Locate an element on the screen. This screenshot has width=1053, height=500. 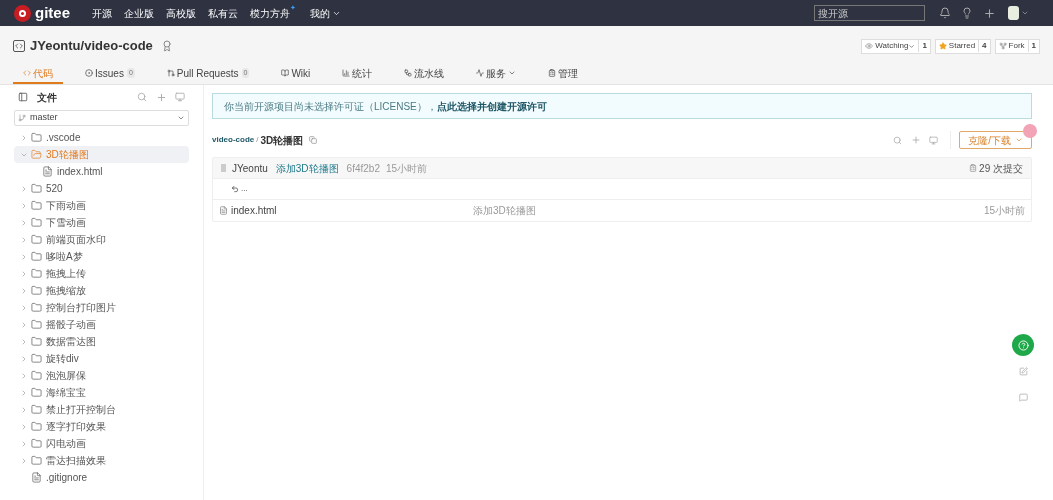
repo-tab: 管理 is located at coordinates (563, 74).